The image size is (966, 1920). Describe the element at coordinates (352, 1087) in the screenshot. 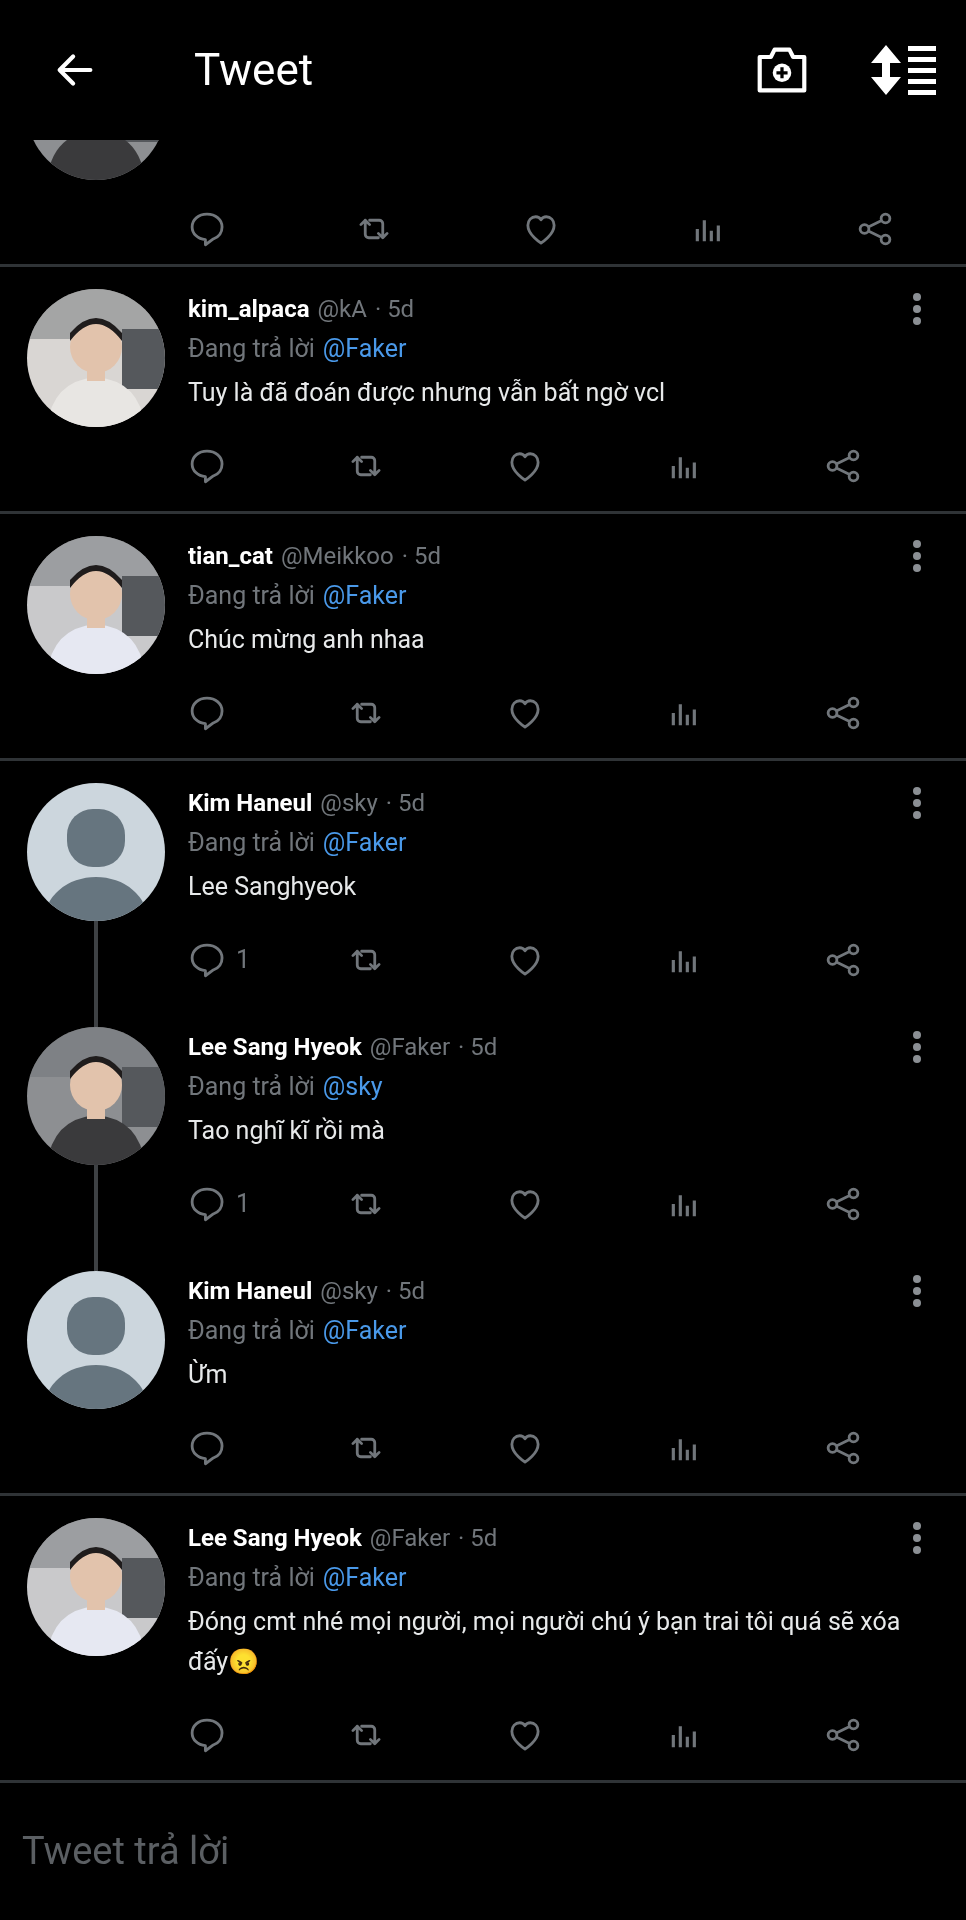

I see `mention-link: @sky` at that location.